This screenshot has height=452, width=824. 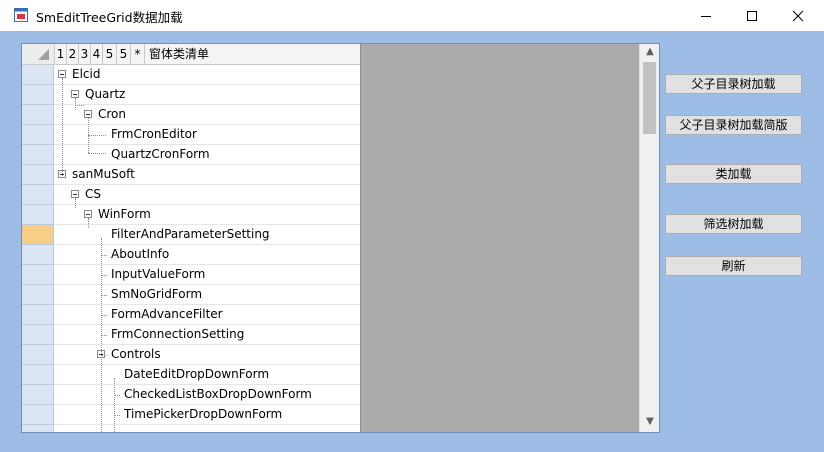 What do you see at coordinates (73, 54) in the screenshot?
I see `column-header: 2` at bounding box center [73, 54].